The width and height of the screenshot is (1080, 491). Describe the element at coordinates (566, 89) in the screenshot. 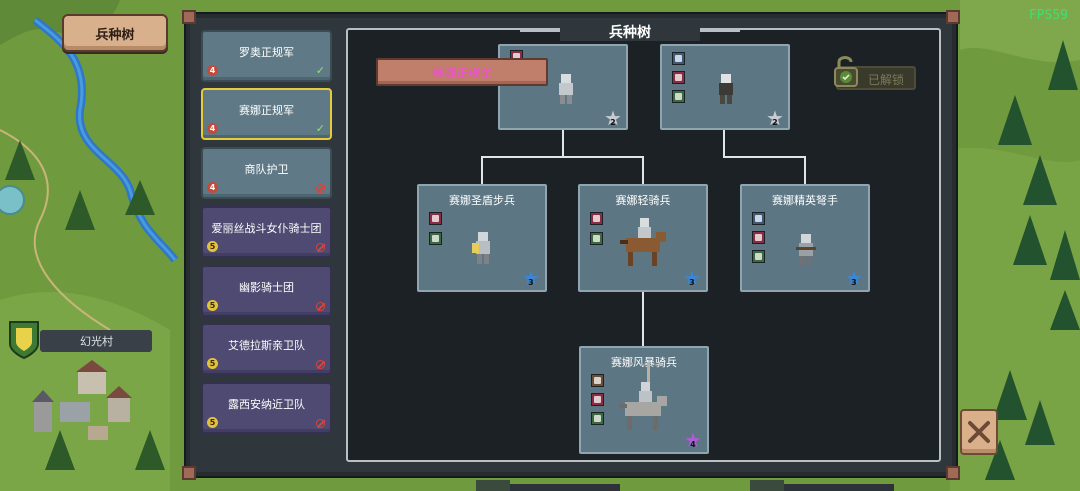

I see `soldier-sprite` at that location.